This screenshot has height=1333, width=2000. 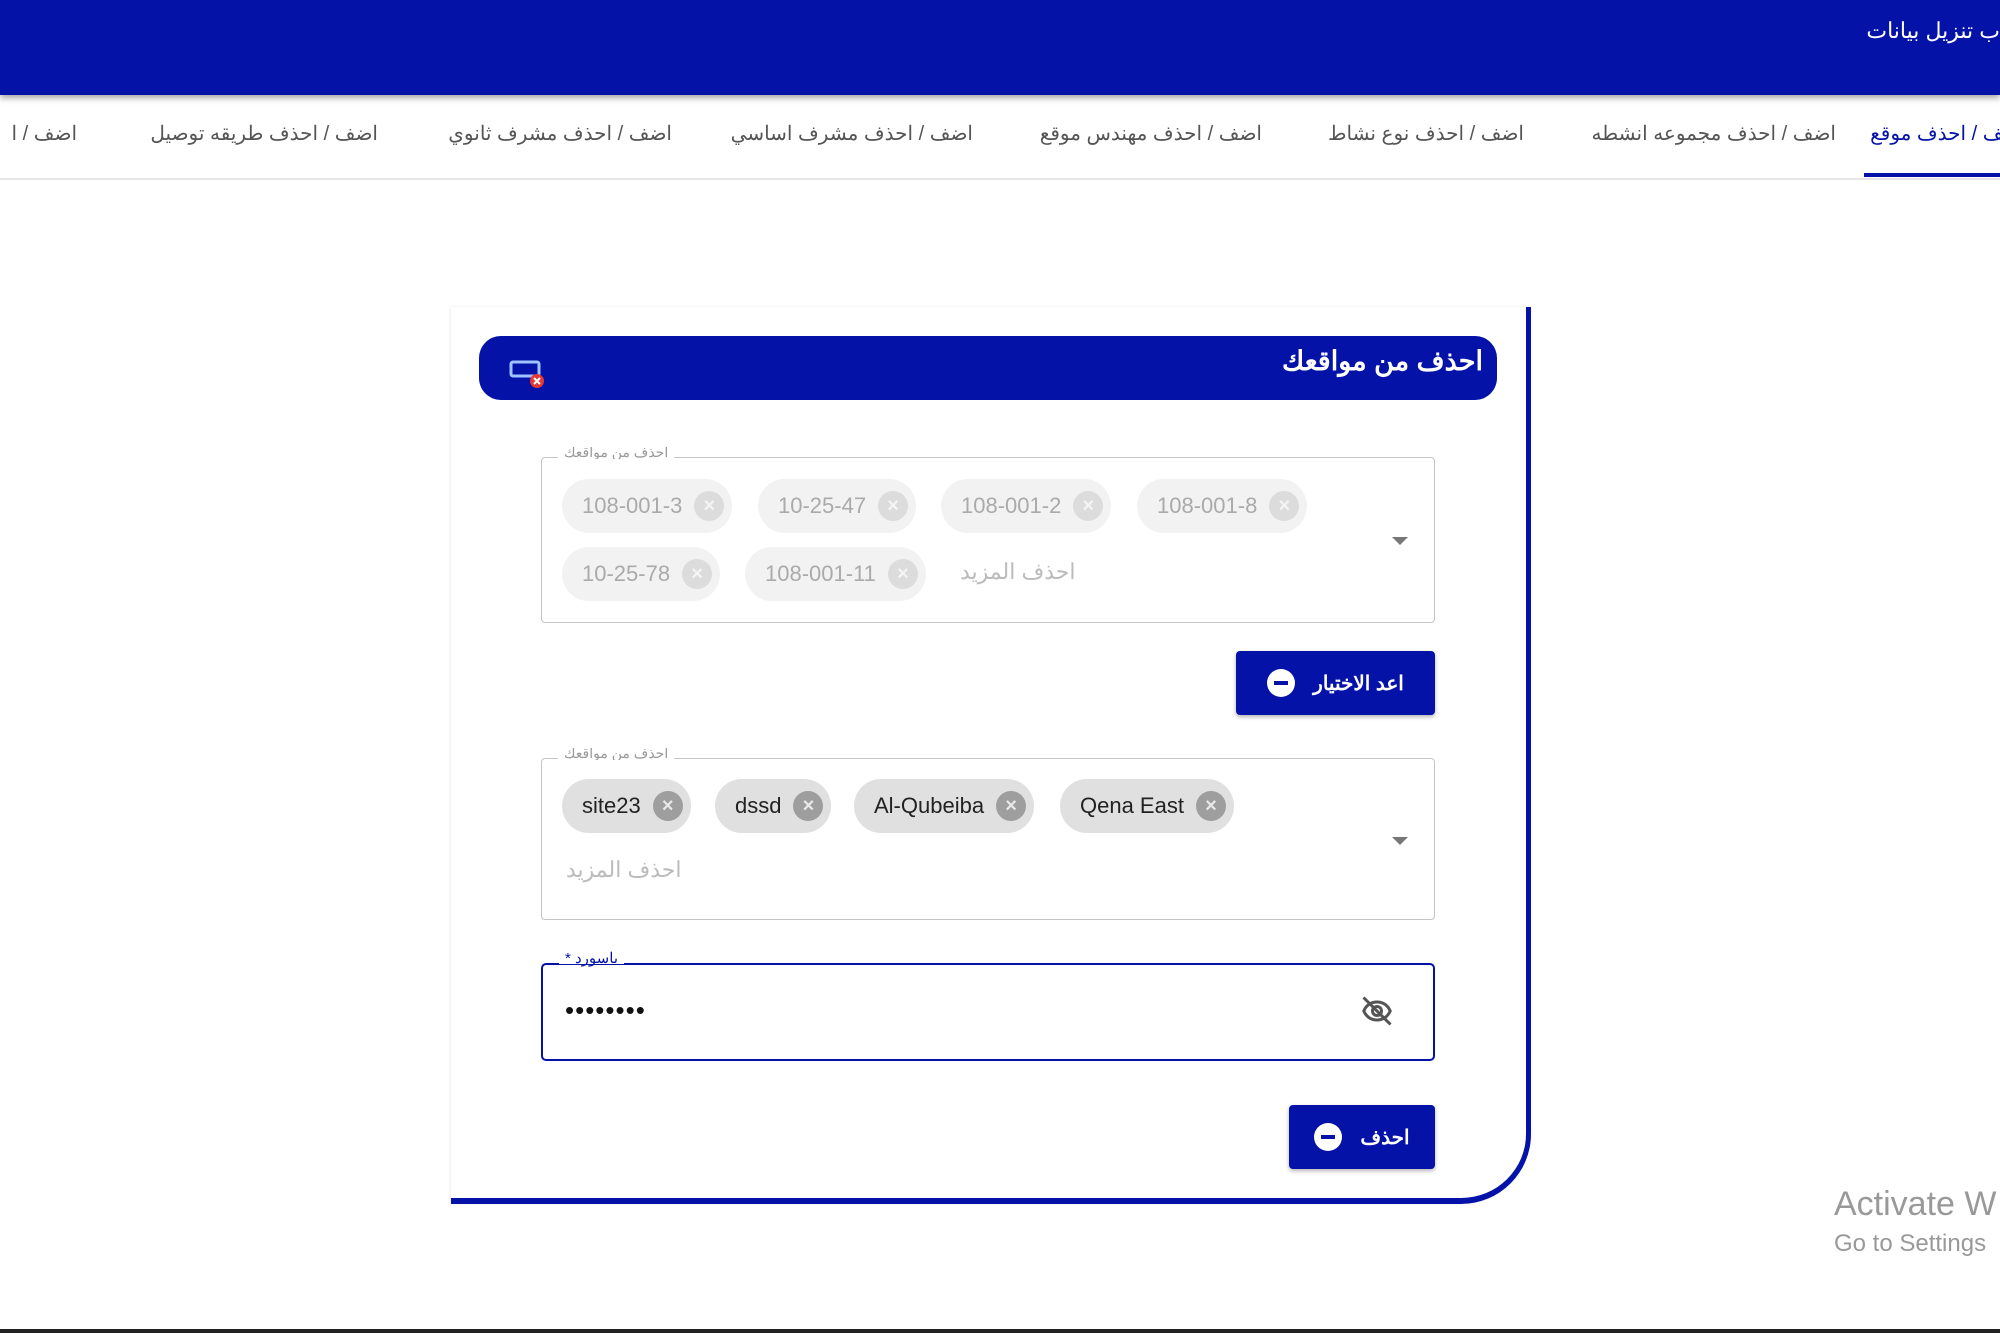 I want to click on chip-label: 108-001-2, so click(x=1011, y=505).